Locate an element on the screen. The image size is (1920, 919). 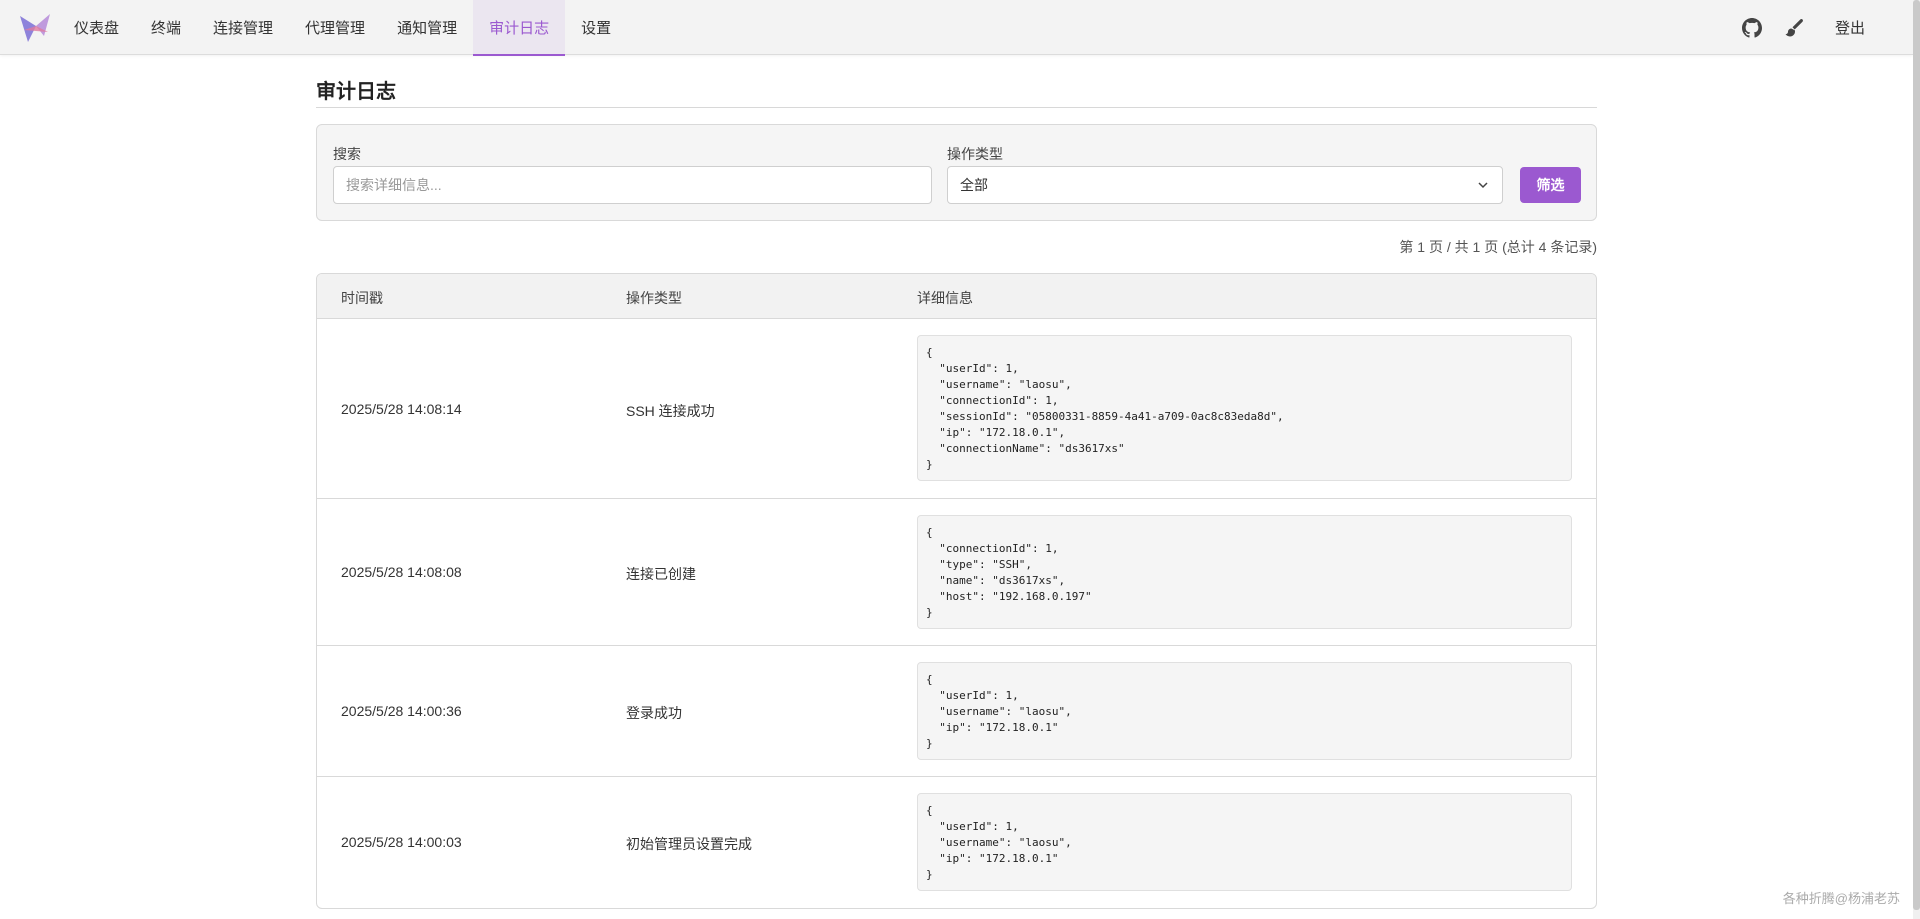
top-navbar: 仪表盘 终端 连接管理 代理管理 通知管理 审计日志 设置 登出 is located at coordinates (956, 28).